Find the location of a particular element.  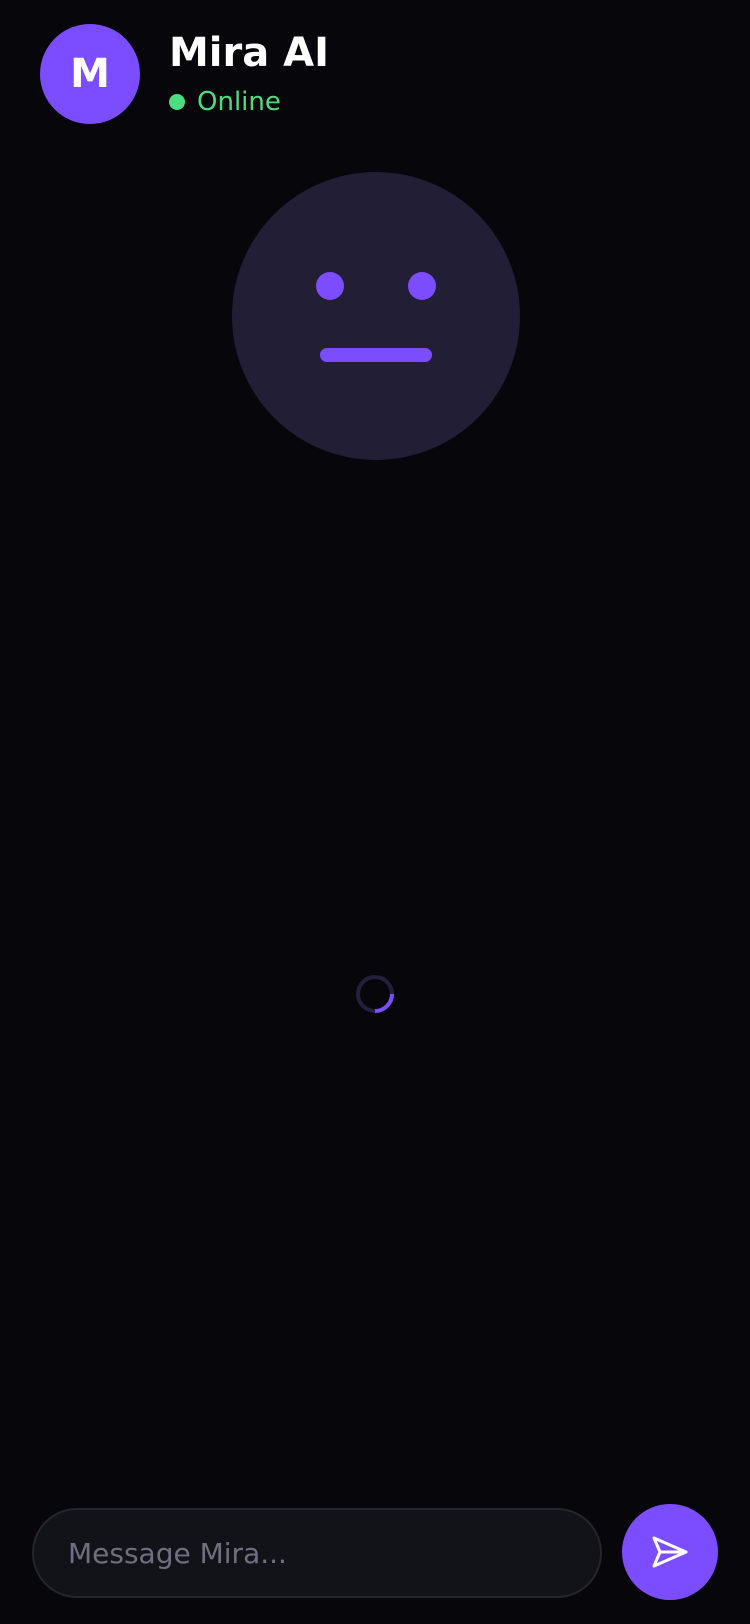

left-eye is located at coordinates (330, 286).